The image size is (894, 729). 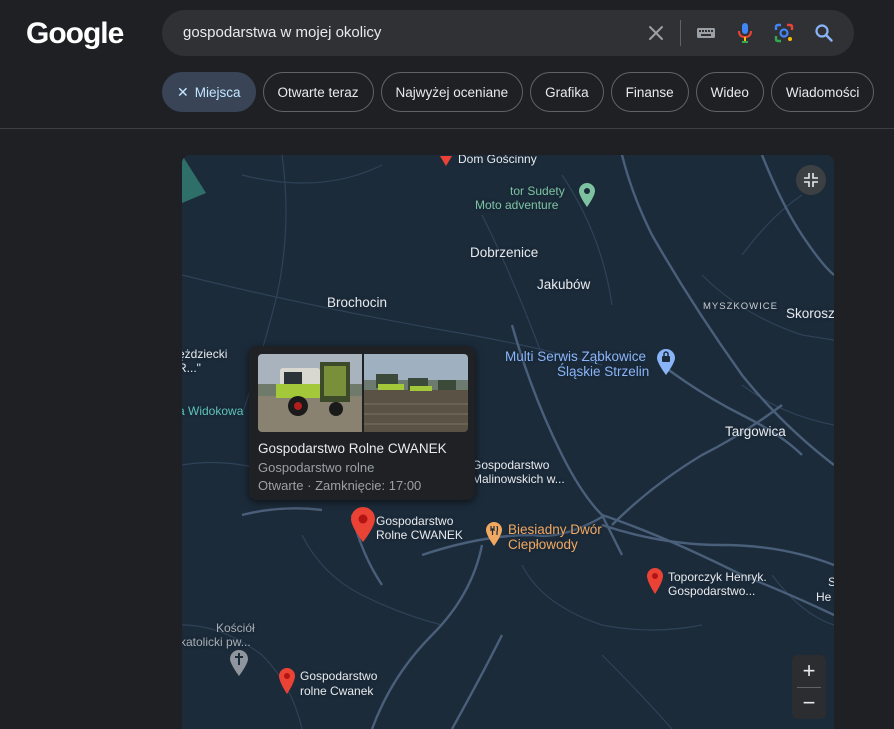 What do you see at coordinates (824, 33) in the screenshot?
I see `search-icon` at bounding box center [824, 33].